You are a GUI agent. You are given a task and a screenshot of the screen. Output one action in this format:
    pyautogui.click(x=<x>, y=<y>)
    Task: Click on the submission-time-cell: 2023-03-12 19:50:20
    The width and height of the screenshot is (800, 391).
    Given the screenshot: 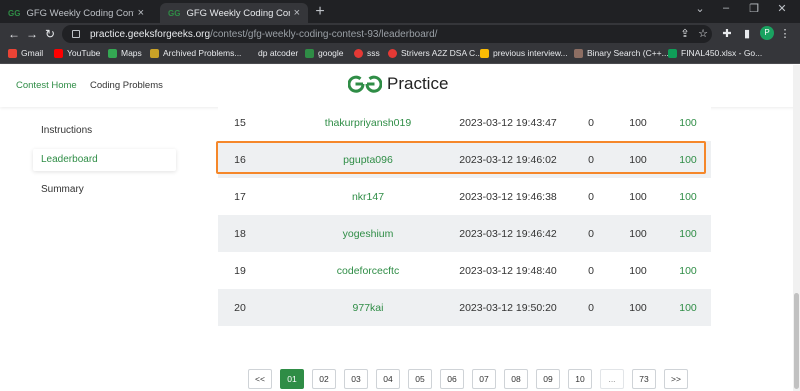 What is the action you would take?
    pyautogui.click(x=508, y=307)
    